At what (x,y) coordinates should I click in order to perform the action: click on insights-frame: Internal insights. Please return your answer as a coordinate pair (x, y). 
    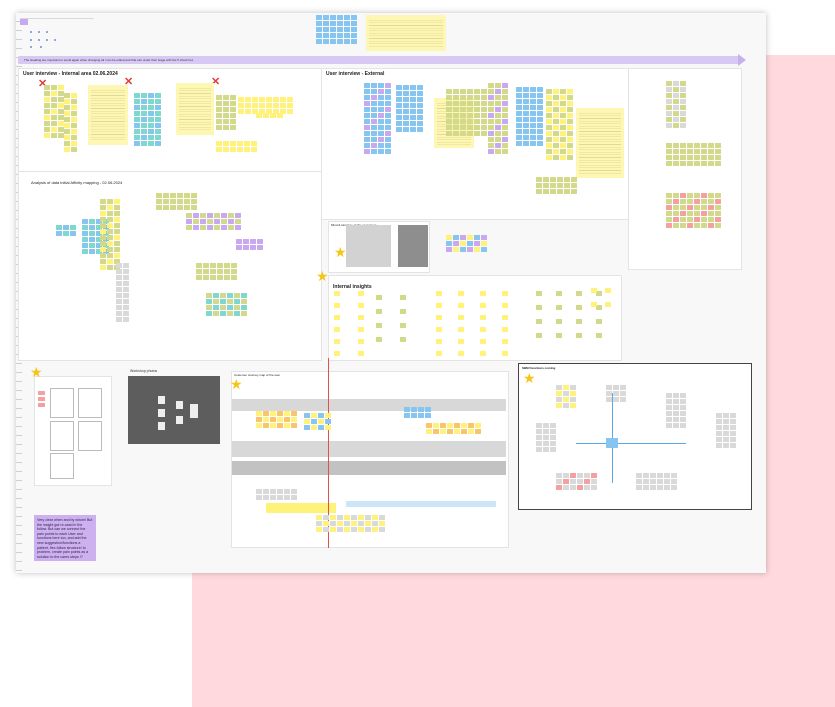
    Looking at the image, I should click on (475, 318).